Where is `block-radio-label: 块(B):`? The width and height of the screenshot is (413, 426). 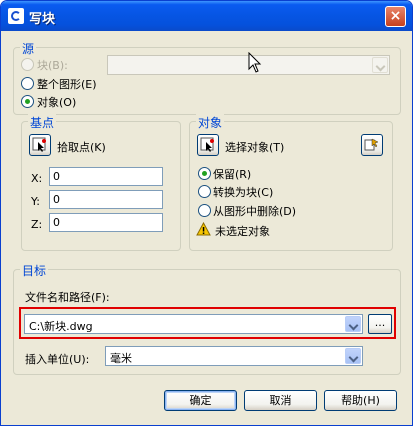 block-radio-label: 块(B): is located at coordinates (52, 65).